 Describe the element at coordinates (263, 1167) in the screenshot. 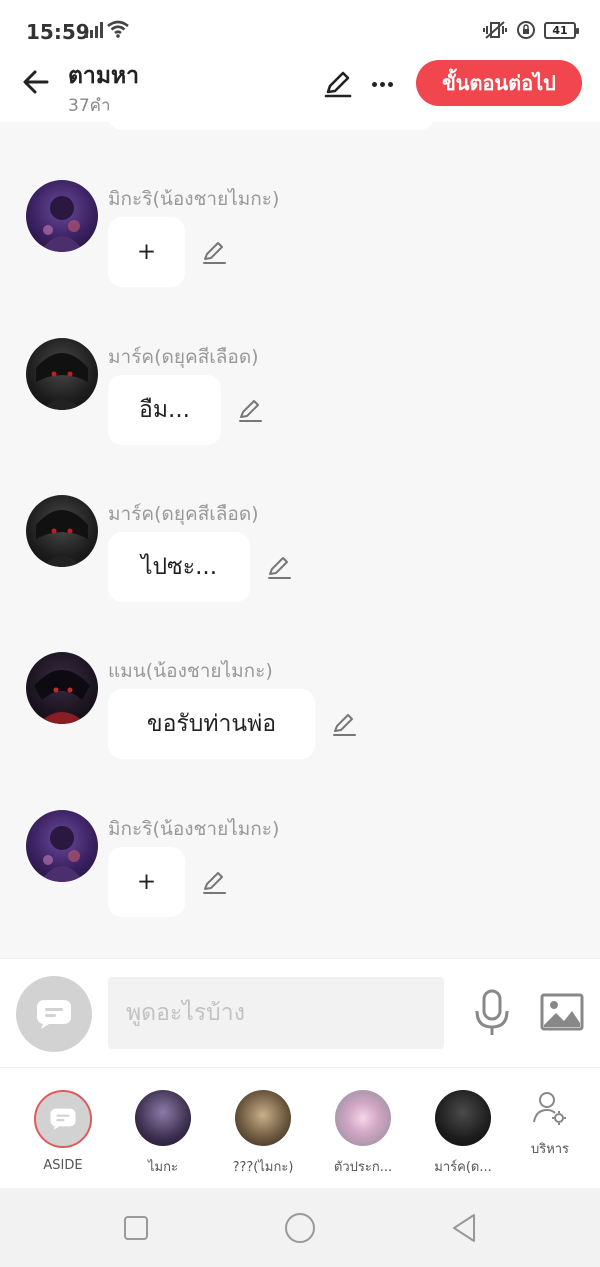

I see `character-label: ???(ไมกะ)` at that location.